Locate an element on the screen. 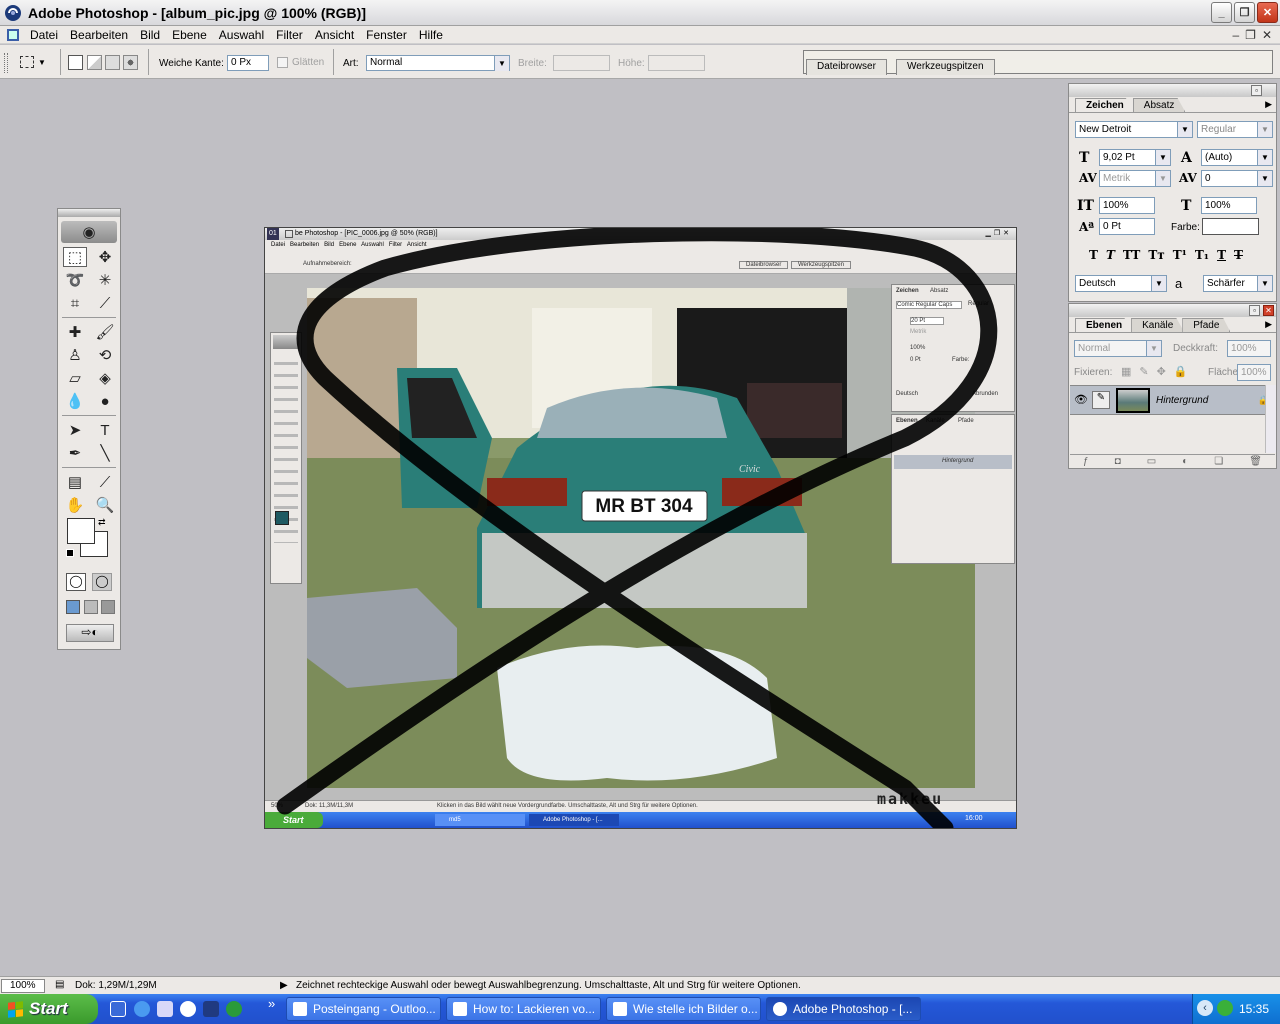  underline-icon: T is located at coordinates (1221, 255).